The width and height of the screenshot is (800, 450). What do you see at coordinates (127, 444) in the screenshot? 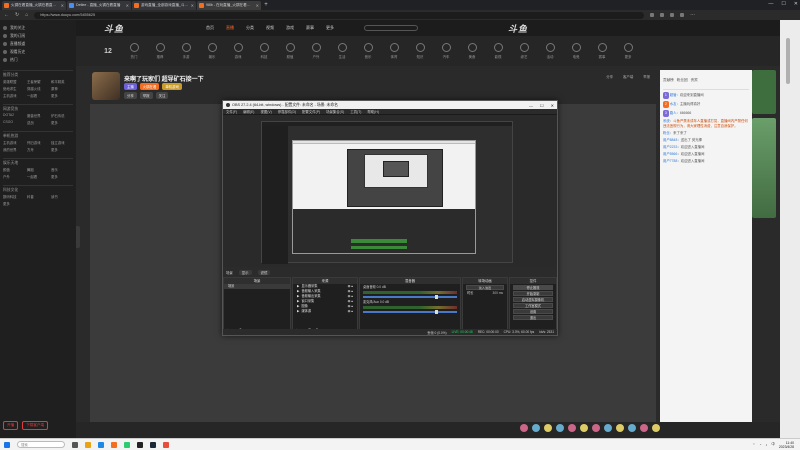
I see `wechat-icon` at bounding box center [127, 444].